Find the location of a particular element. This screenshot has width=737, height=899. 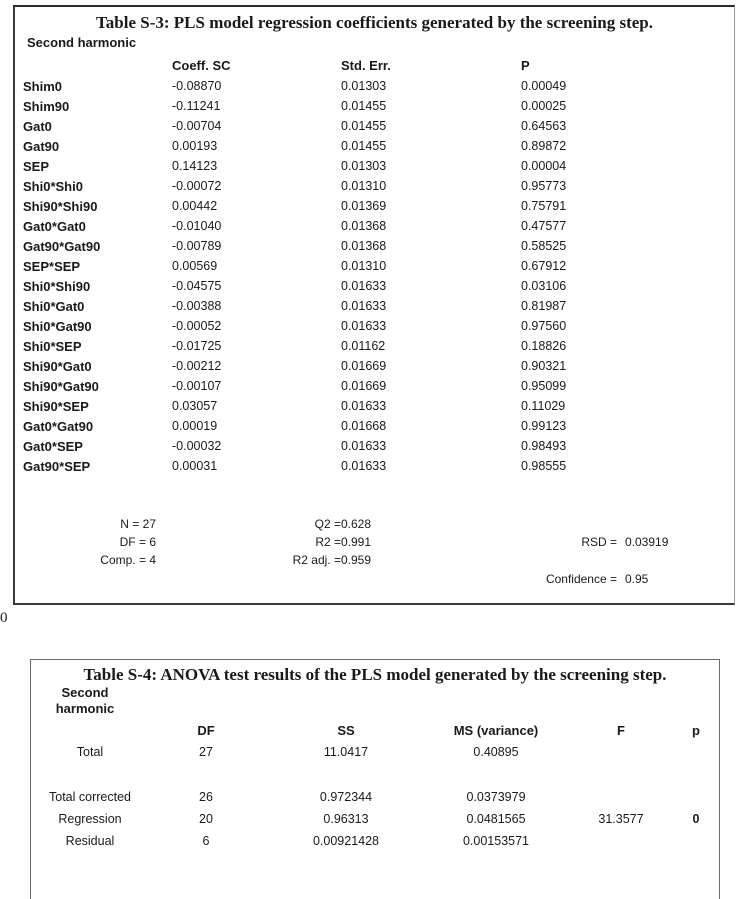

cell-source: Total corrected is located at coordinates (90, 797).